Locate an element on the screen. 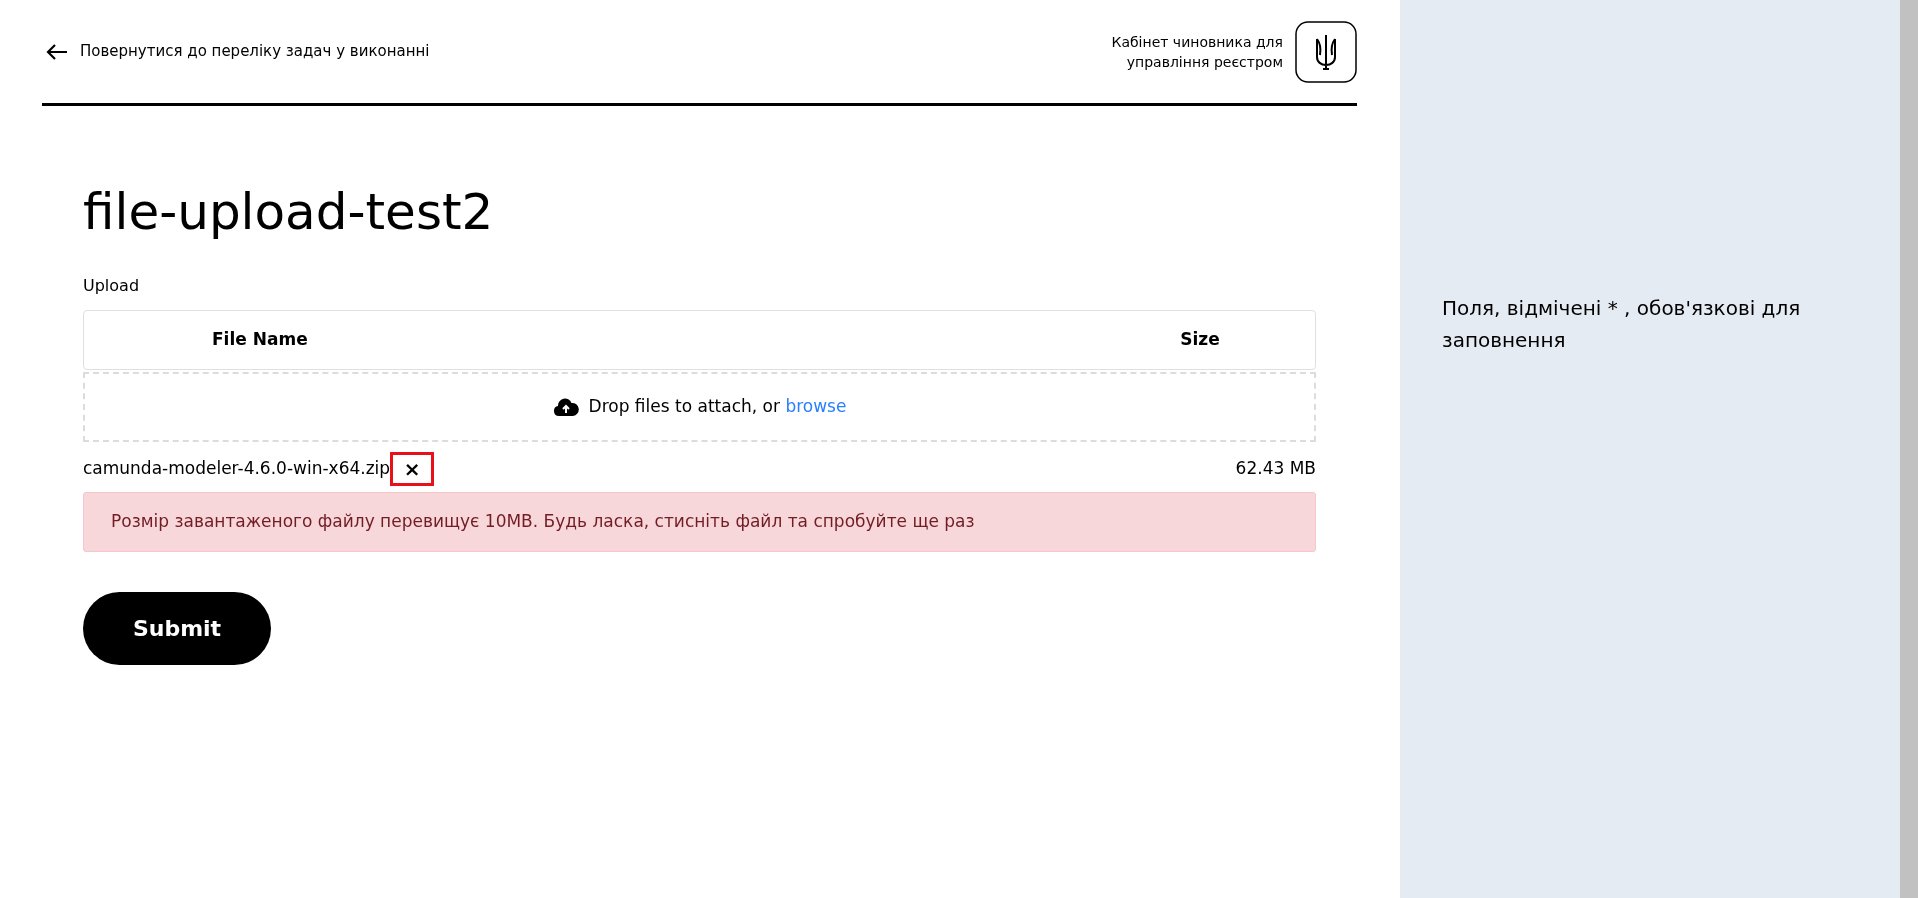 The height and width of the screenshot is (898, 1918). back-link: Повернутися до переліку задач у виконанні is located at coordinates (236, 51).